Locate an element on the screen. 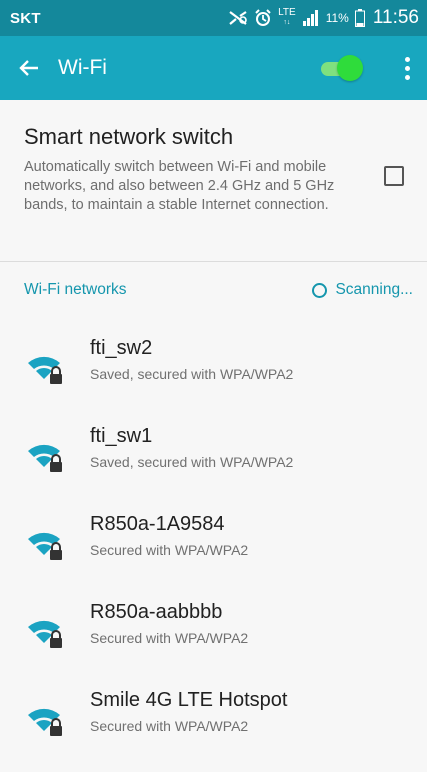 This screenshot has height=772, width=427. network-name: fti_sw1 is located at coordinates (121, 436).